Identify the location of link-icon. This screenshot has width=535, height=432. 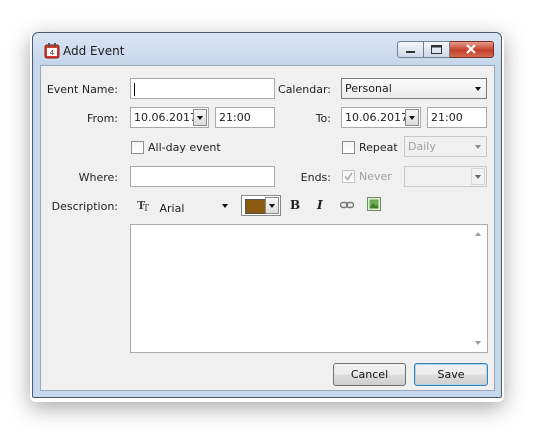
(347, 206).